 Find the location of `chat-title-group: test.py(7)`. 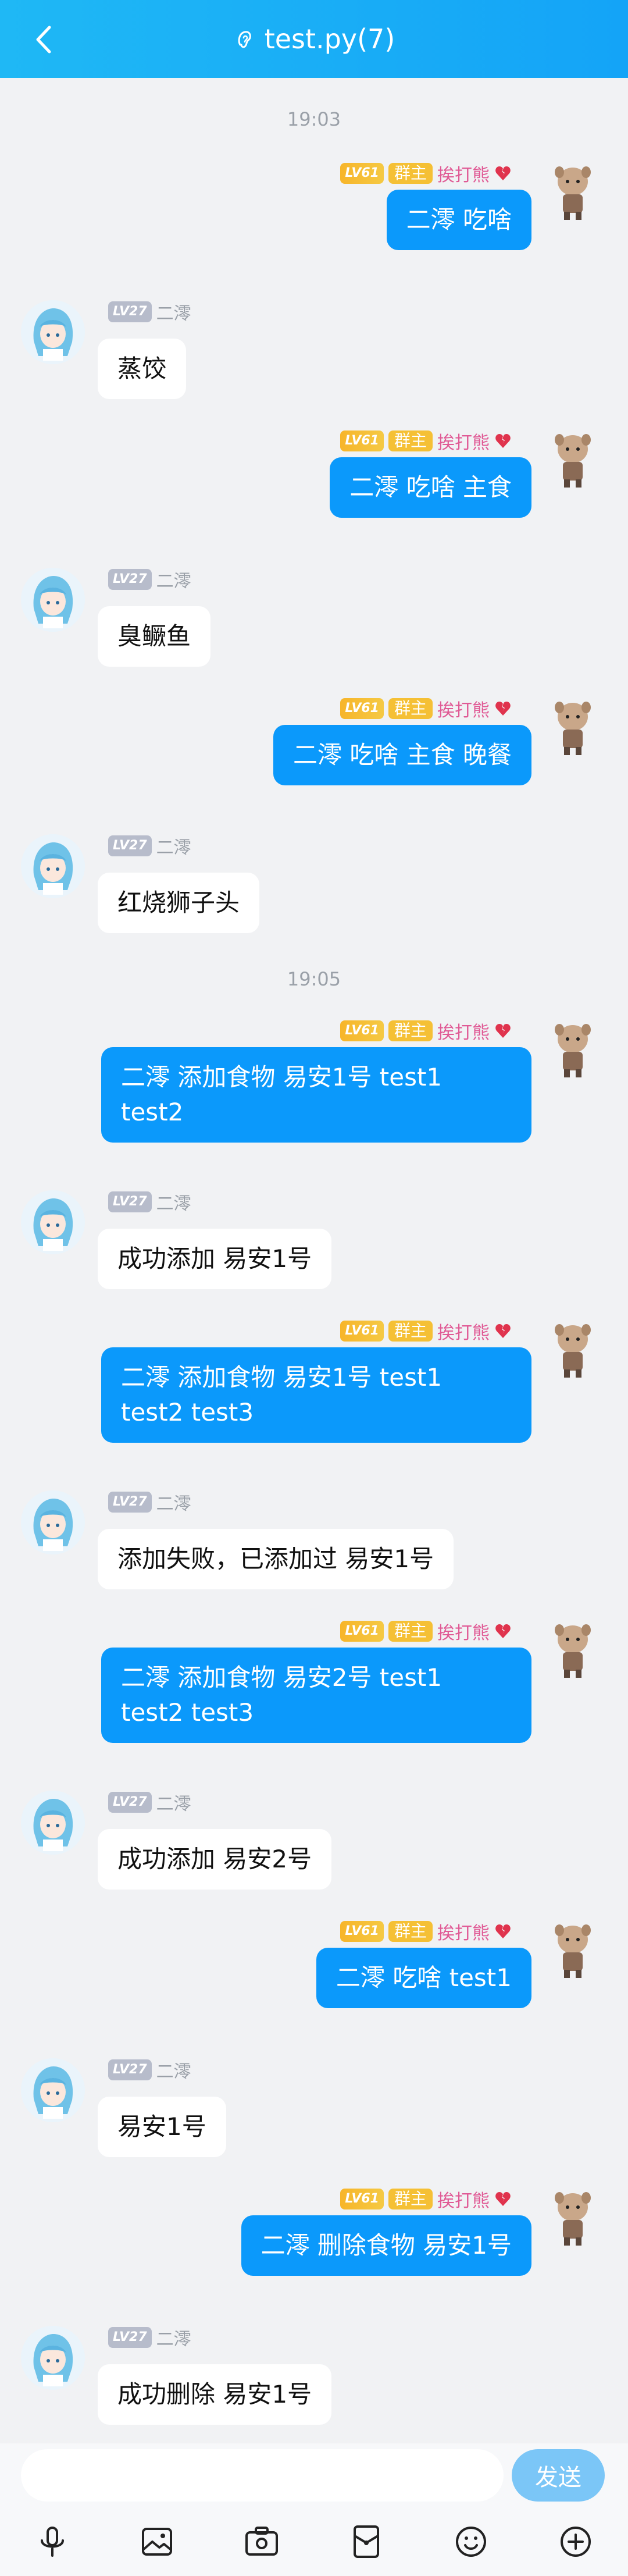

chat-title-group: test.py(7) is located at coordinates (314, 39).